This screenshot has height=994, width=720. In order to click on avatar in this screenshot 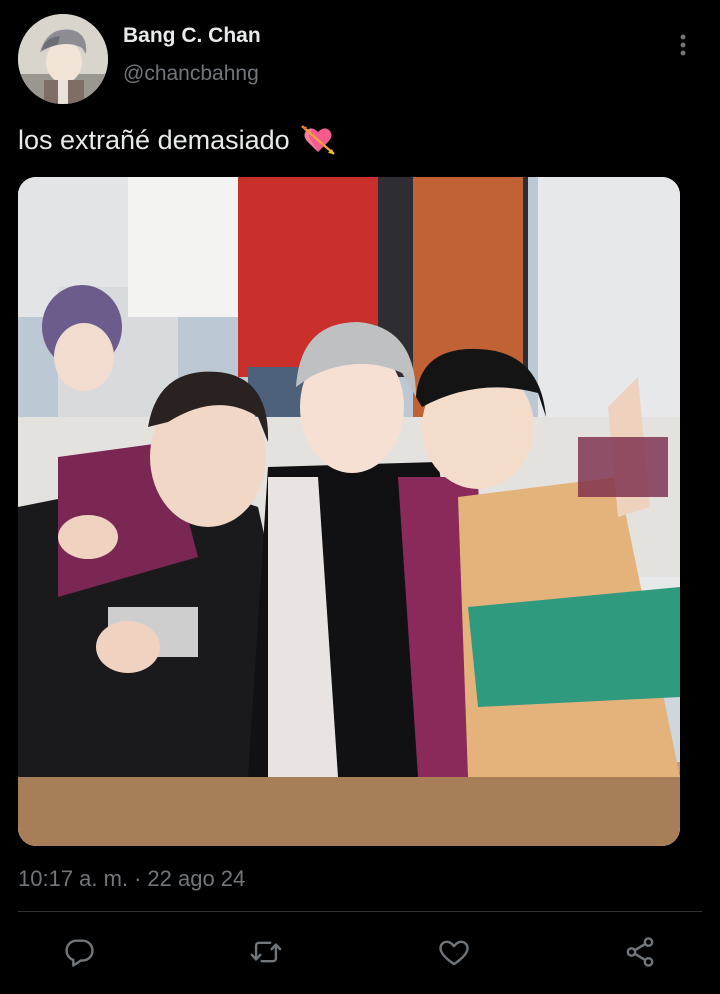, I will do `click(63, 59)`.